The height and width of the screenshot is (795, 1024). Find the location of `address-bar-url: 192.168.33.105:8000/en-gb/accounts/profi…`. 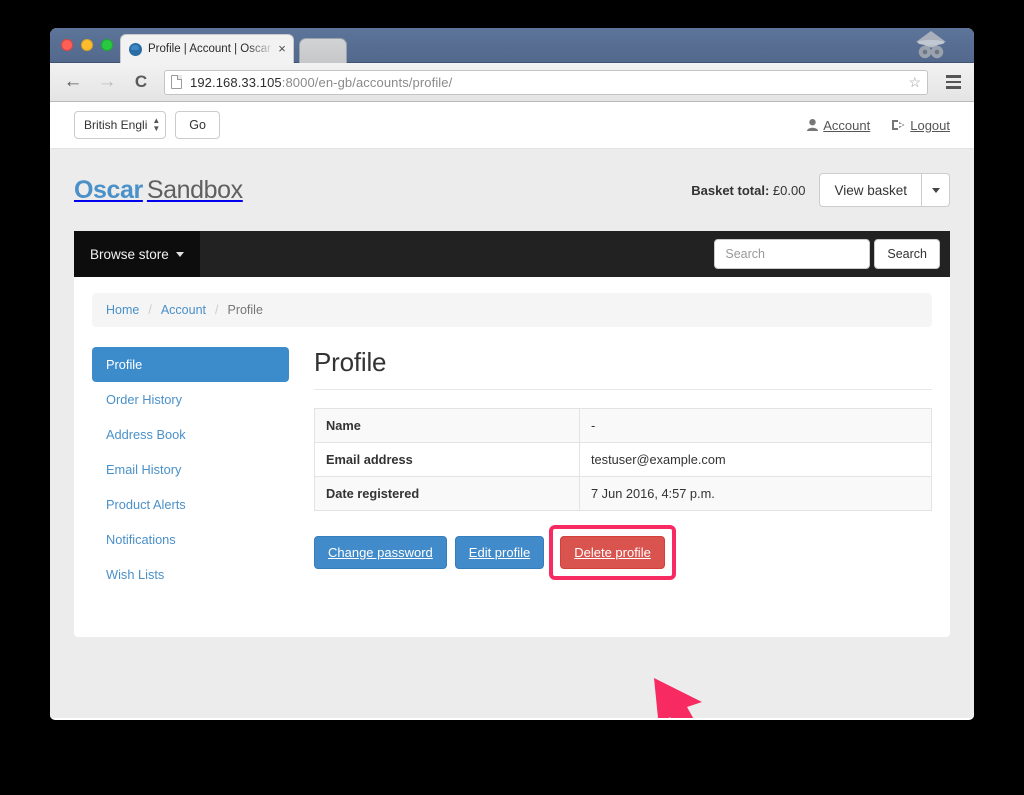

address-bar-url: 192.168.33.105:8000/en-gb/accounts/profi… is located at coordinates (321, 82).